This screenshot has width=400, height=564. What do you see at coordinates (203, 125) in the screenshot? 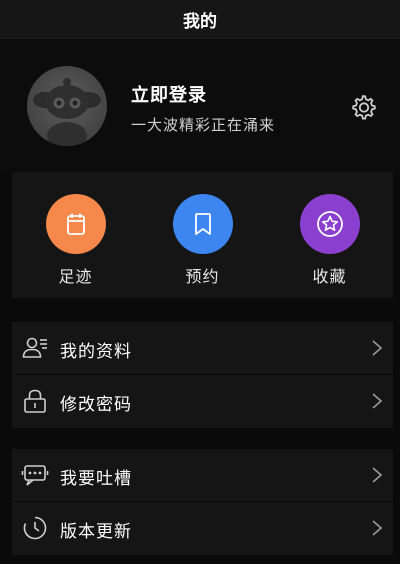
I see `profile-subtitle: 一大波精彩正在涌来` at bounding box center [203, 125].